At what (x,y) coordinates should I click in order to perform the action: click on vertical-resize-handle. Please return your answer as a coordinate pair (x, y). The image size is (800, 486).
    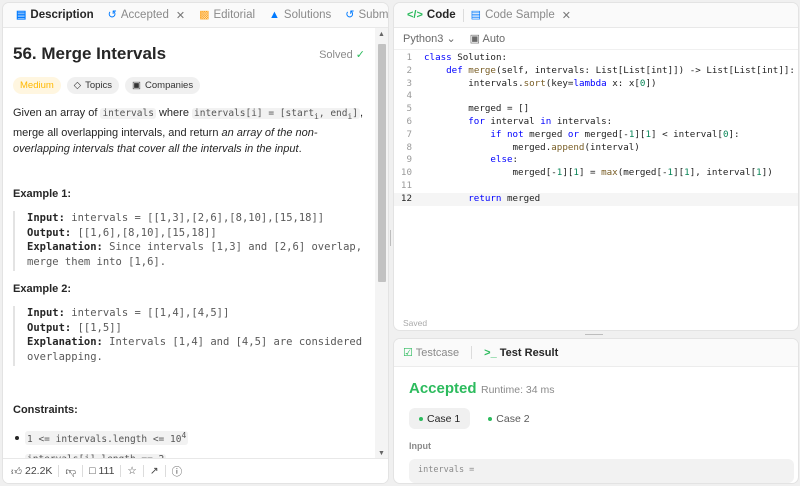
    Looking at the image, I should click on (390, 238).